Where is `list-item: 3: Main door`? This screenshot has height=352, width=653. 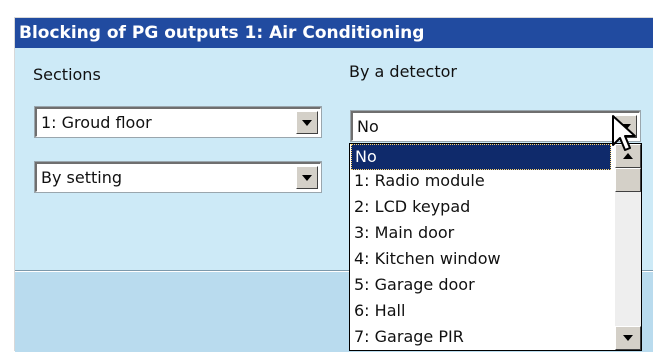
list-item: 3: Main door is located at coordinates (481, 234).